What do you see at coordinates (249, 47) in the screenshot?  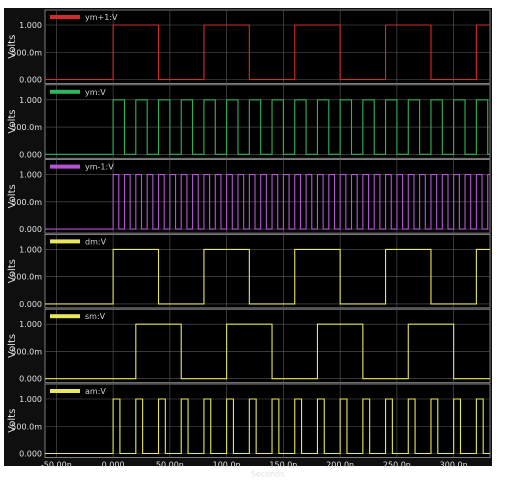 I see `panel-0: 0.000500.0m1.000Voltsym+1:V` at bounding box center [249, 47].